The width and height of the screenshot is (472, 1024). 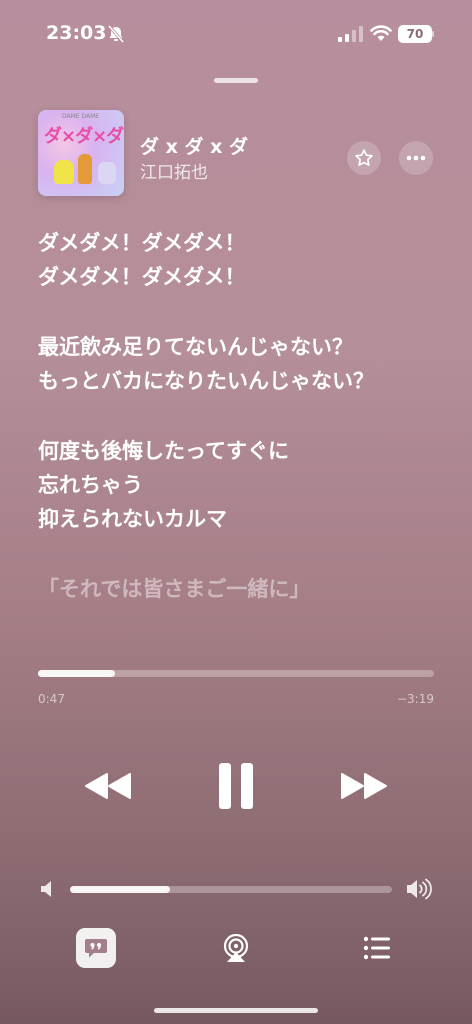 I want to click on sheet-grabber, so click(x=236, y=80).